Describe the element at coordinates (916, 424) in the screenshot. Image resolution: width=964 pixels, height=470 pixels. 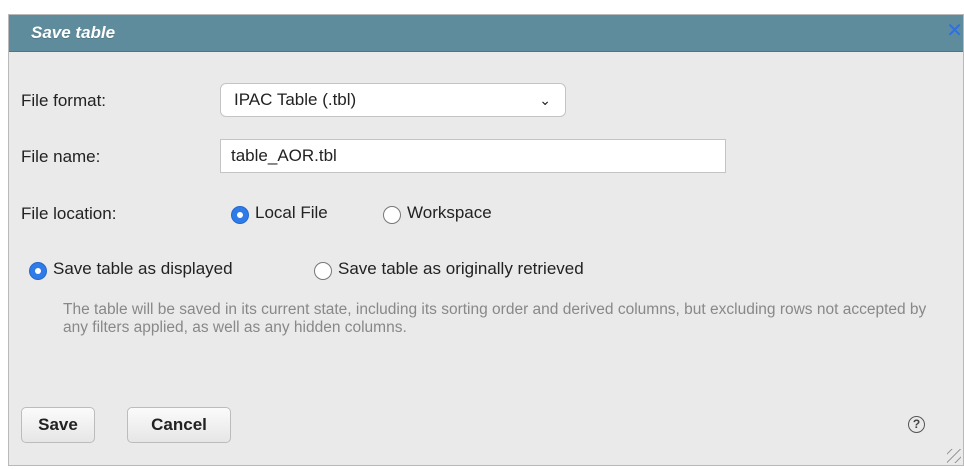
I see `help-icon: ?` at that location.